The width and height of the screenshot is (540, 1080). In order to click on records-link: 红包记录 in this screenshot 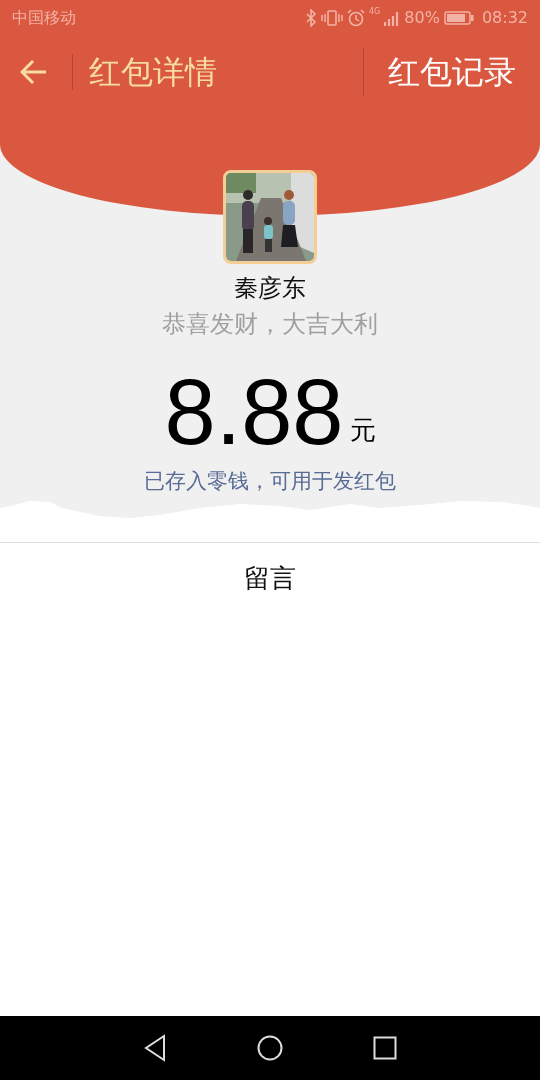, I will do `click(439, 72)`.